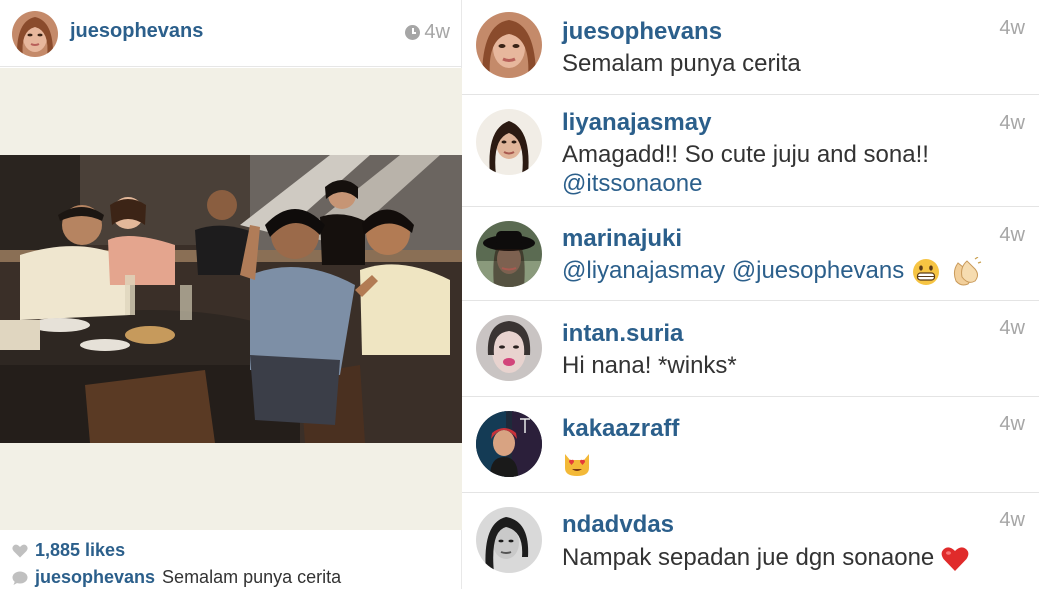 The width and height of the screenshot is (1039, 589). Describe the element at coordinates (681, 63) in the screenshot. I see `comment-text: Semalam punya cerita` at that location.